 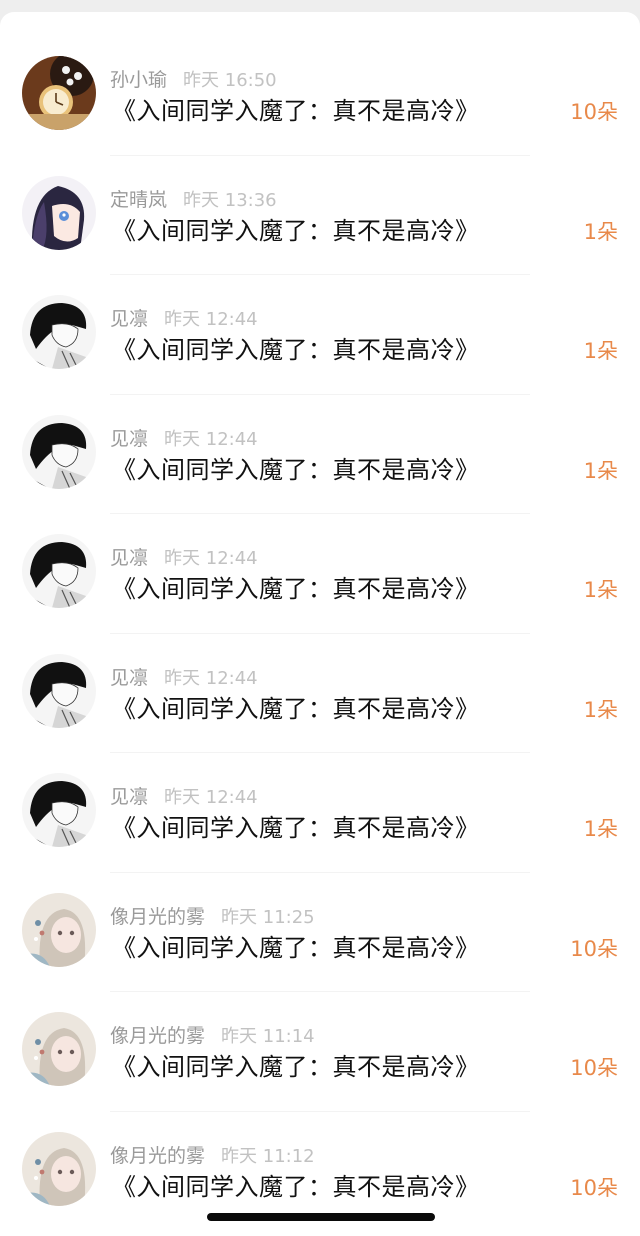 What do you see at coordinates (320, 96) in the screenshot?
I see `list-item: 孙小瑜 昨天 16:50 《入间同学入魔了：真不是高冷》 10朵` at bounding box center [320, 96].